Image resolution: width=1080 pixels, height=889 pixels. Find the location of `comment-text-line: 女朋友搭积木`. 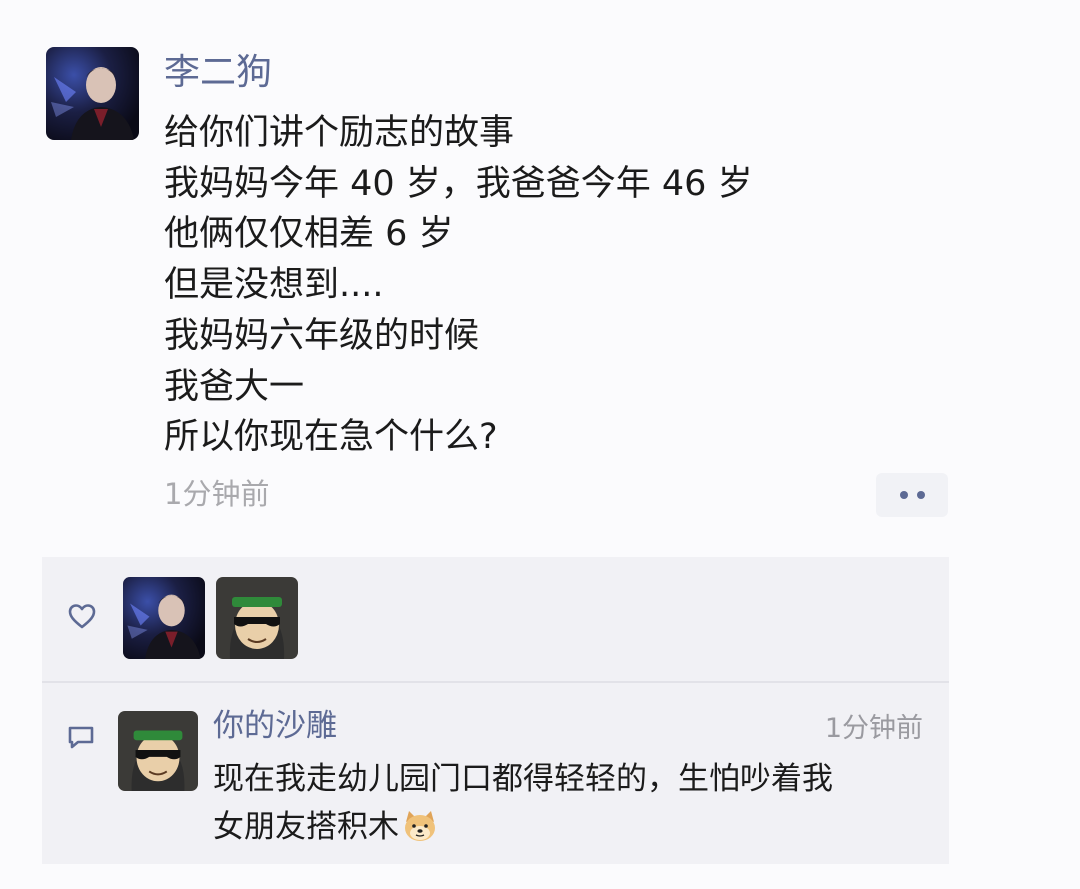

comment-text-line: 女朋友搭积木 is located at coordinates (306, 827).